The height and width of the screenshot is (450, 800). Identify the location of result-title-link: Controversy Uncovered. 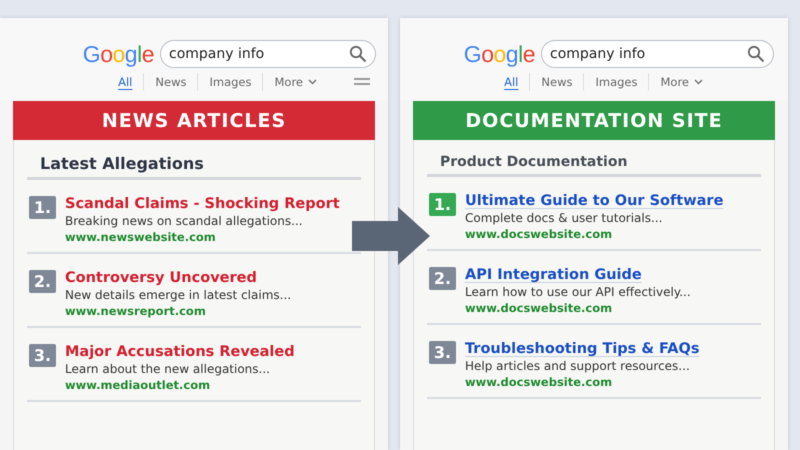
(161, 278).